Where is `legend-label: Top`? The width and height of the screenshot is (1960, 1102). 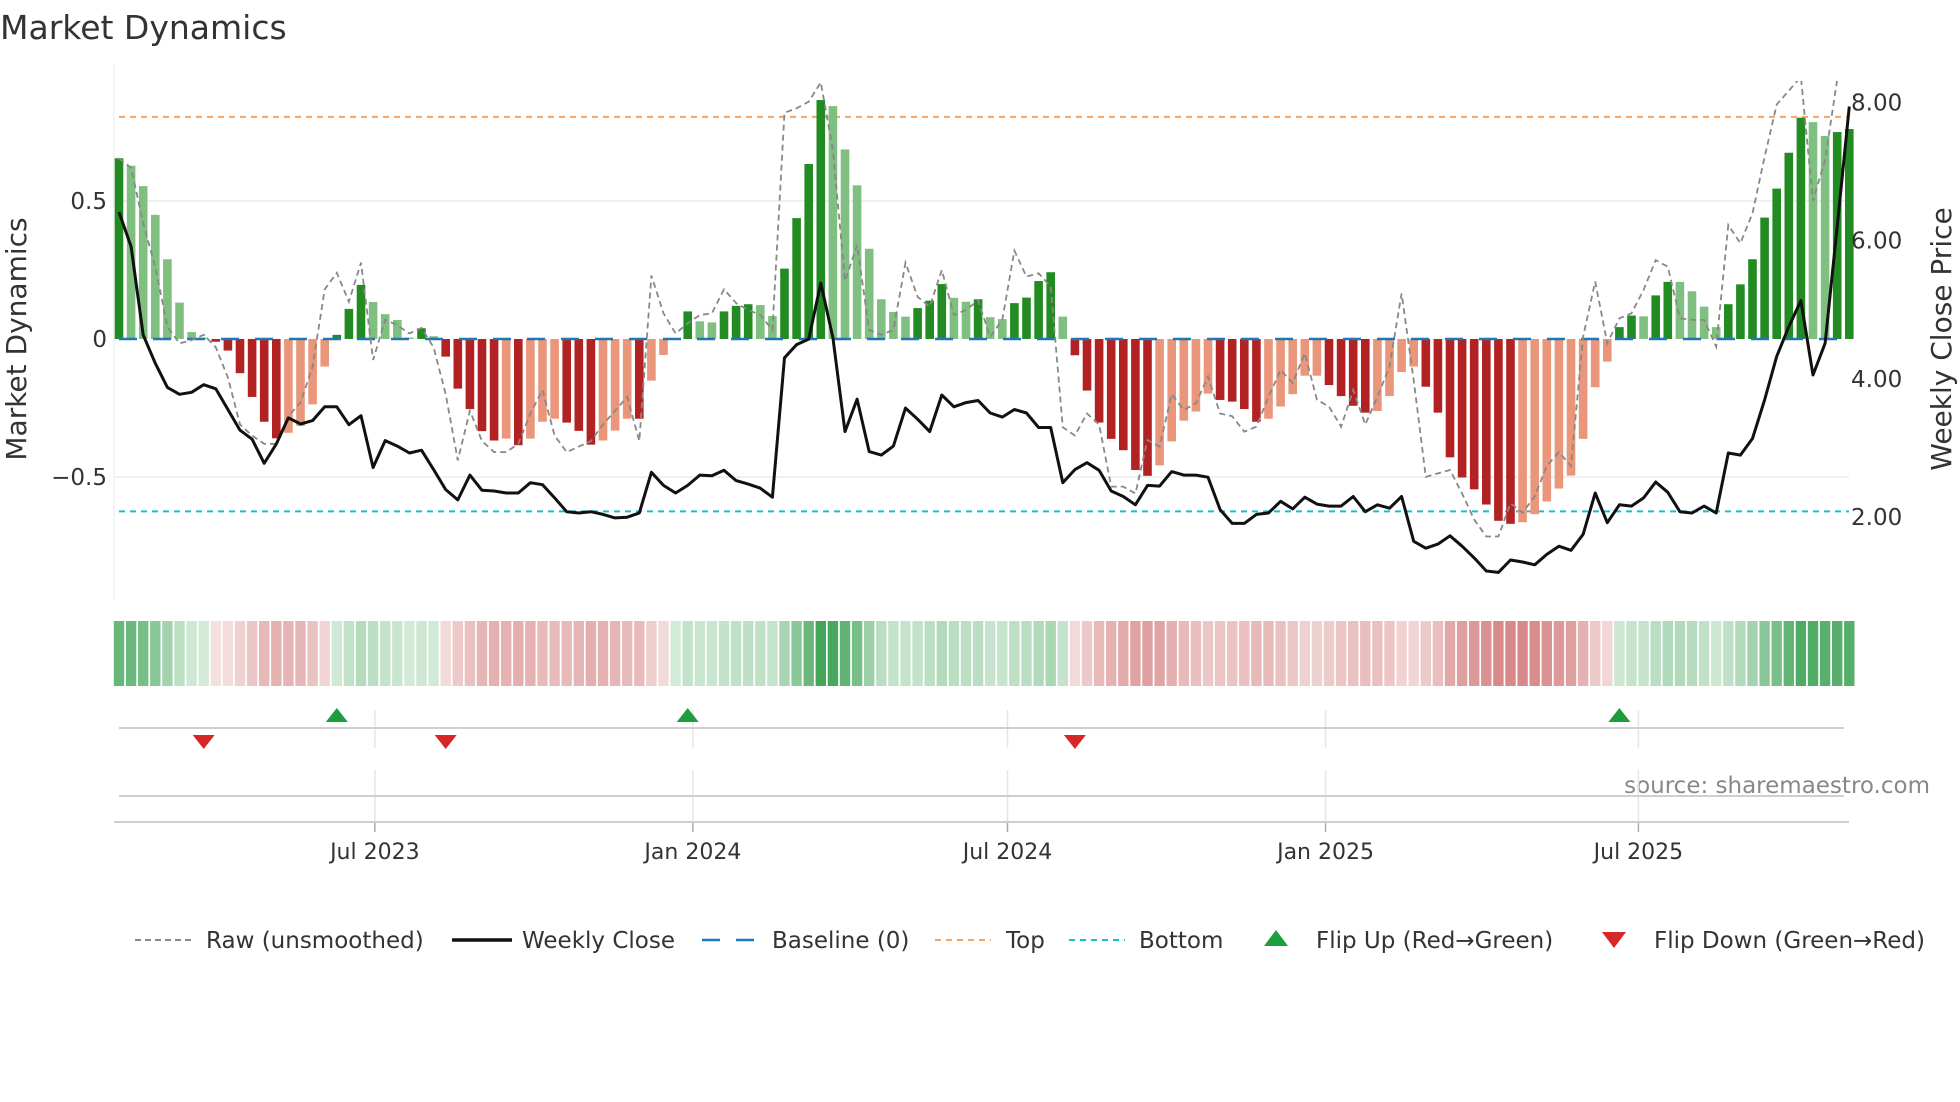
legend-label: Top is located at coordinates (1025, 941).